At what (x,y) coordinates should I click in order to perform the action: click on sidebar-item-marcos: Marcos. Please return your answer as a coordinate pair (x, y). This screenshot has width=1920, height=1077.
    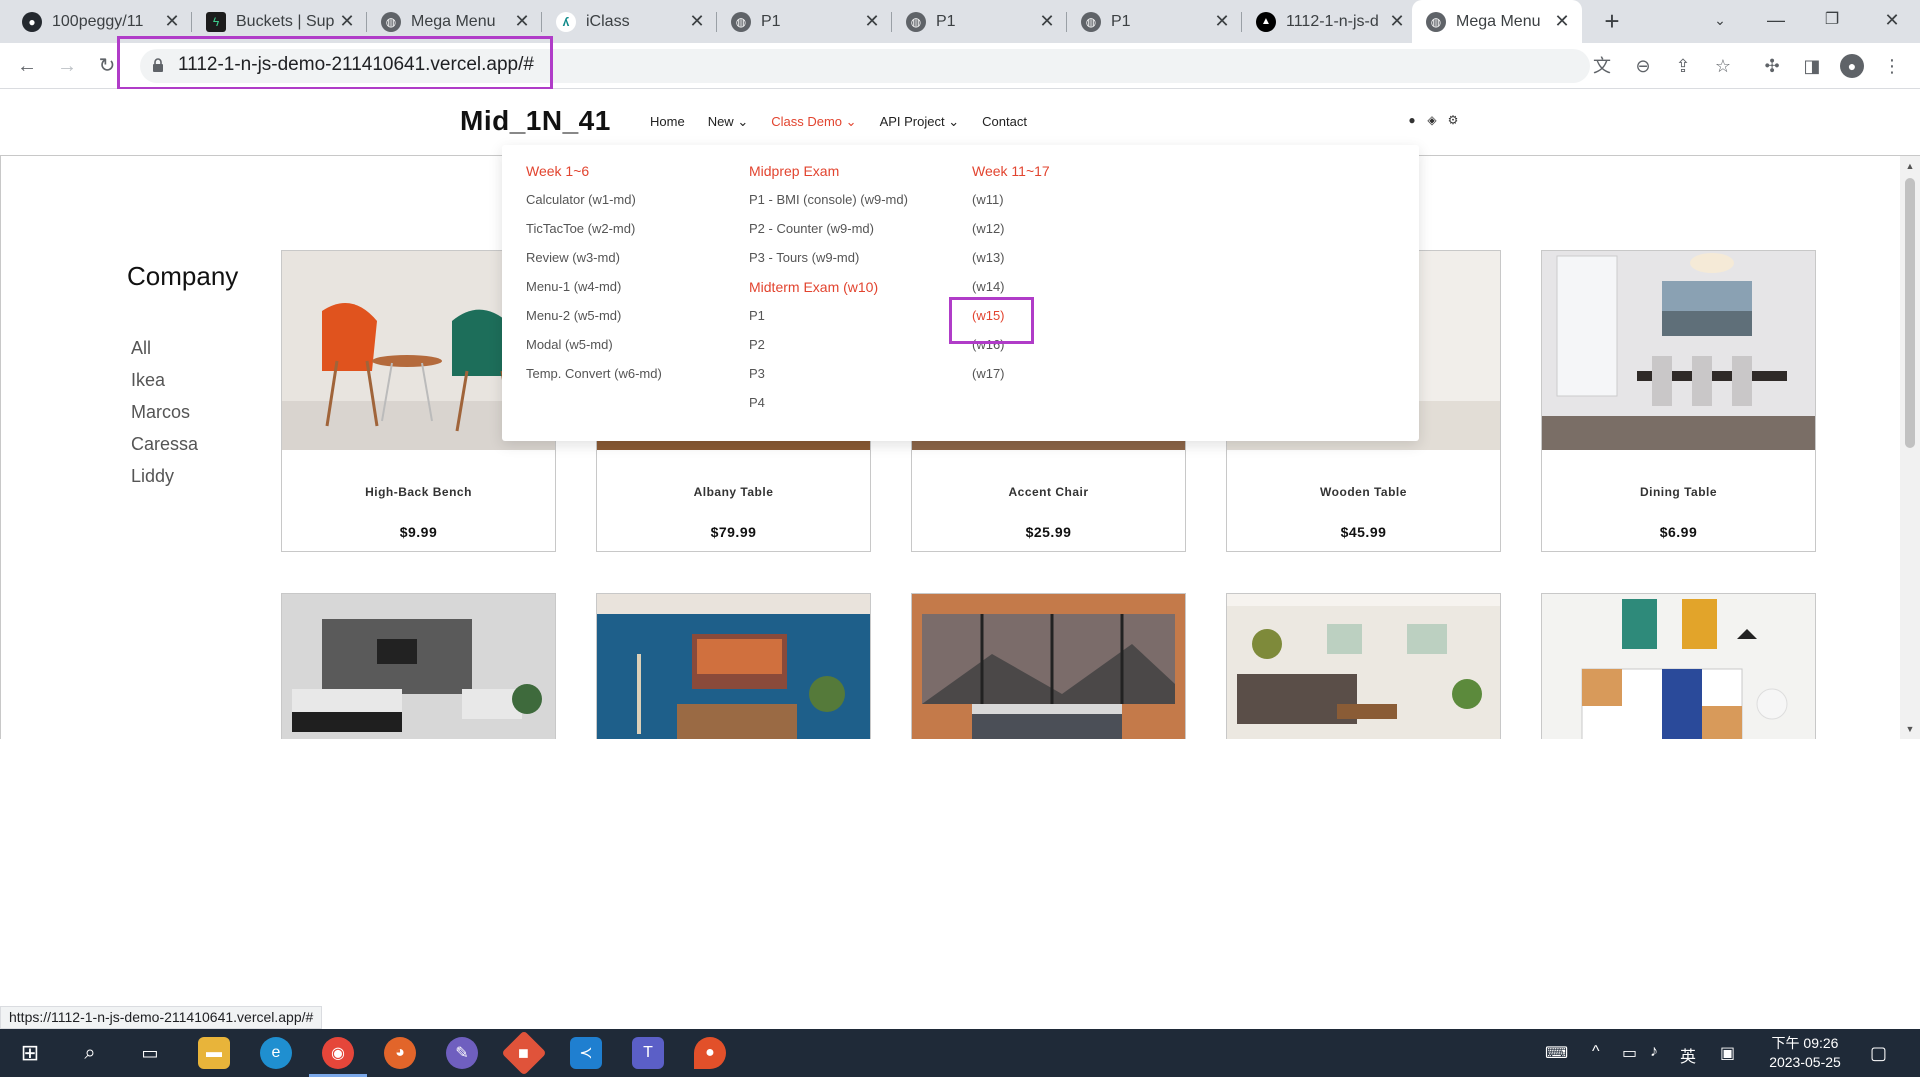
    Looking at the image, I should click on (160, 412).